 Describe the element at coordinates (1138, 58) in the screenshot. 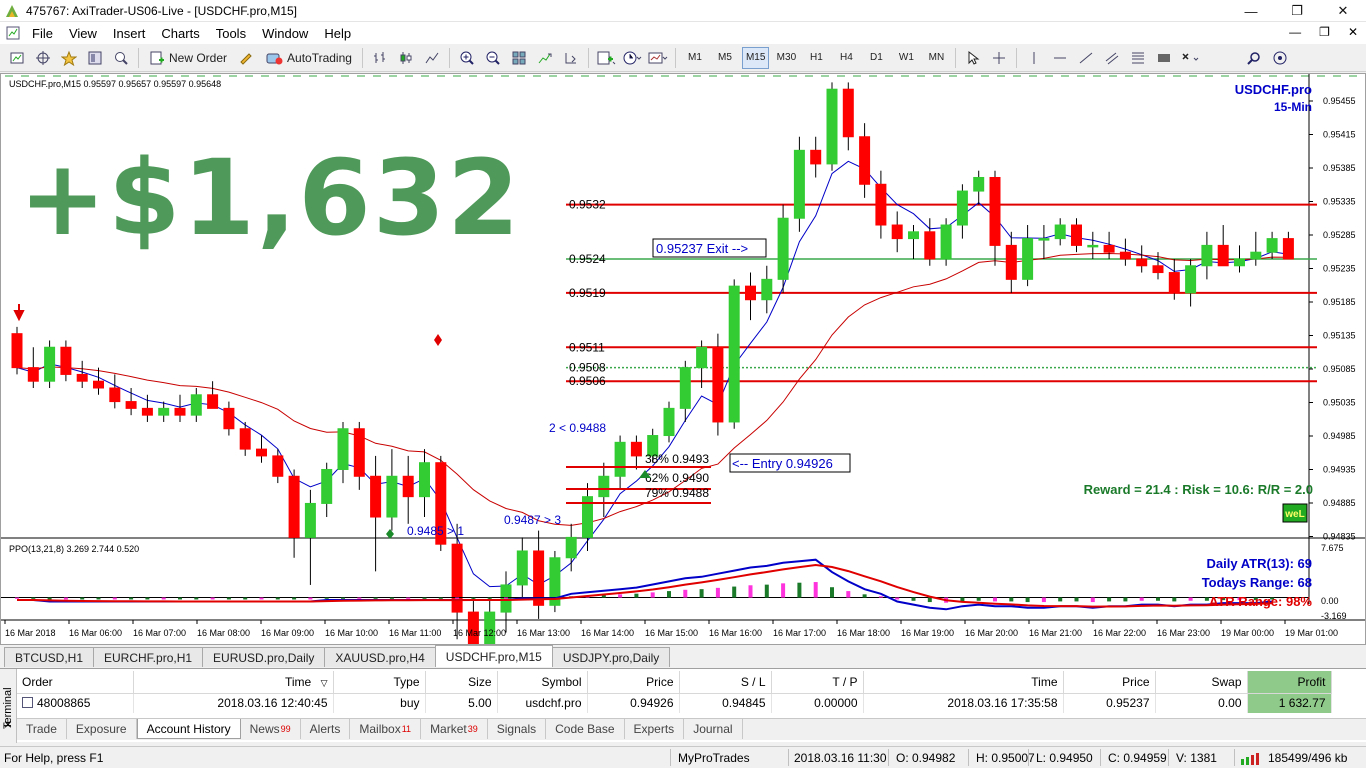

I see `fibonacci-icon` at that location.